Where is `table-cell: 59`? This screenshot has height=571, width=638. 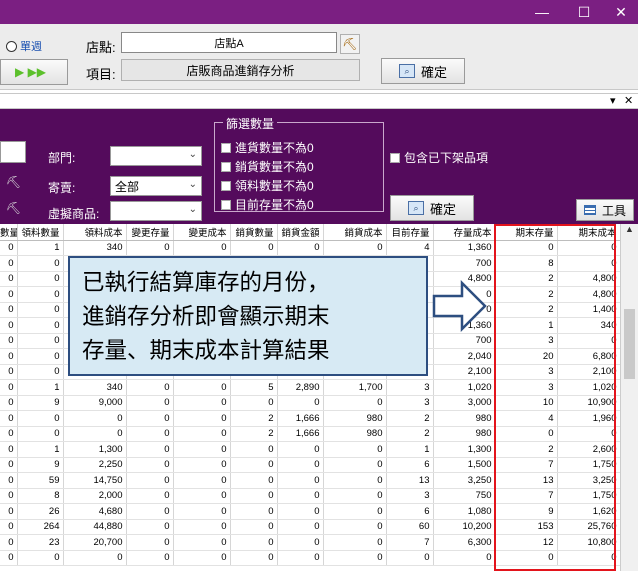
table-cell: 59 is located at coordinates (40, 480).